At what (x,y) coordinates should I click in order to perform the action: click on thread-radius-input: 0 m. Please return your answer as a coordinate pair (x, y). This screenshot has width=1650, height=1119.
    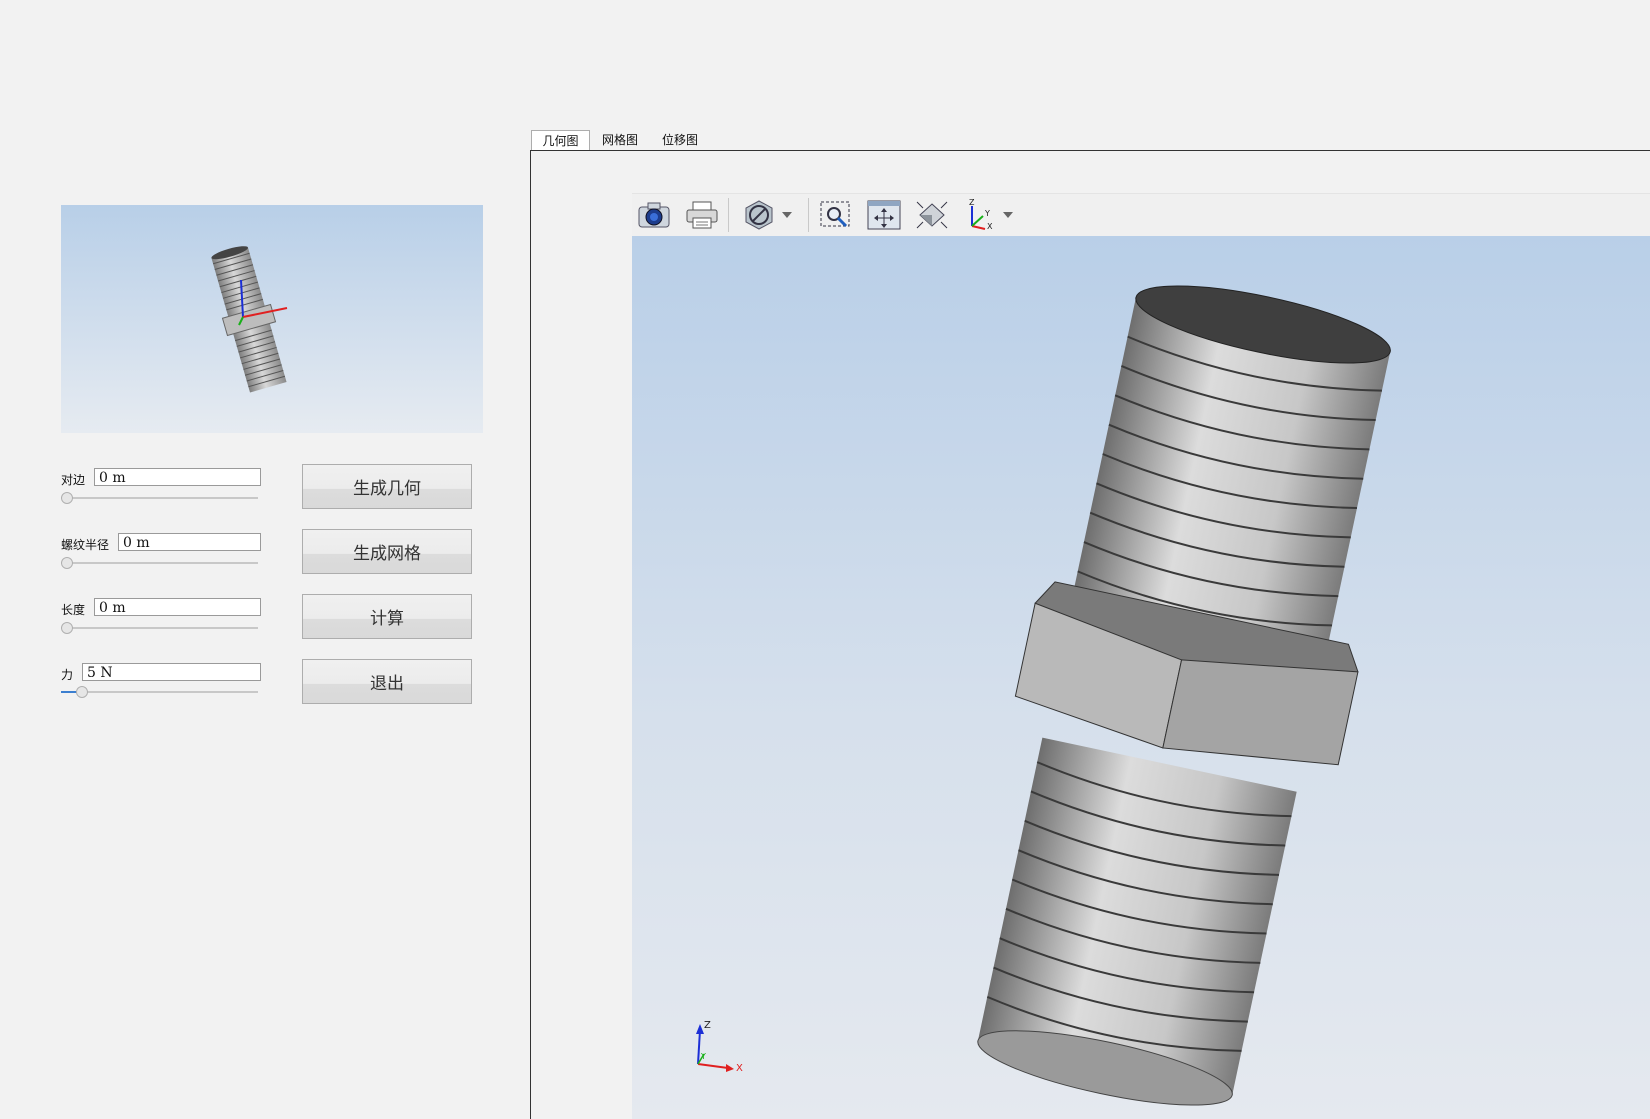
    Looking at the image, I should click on (189, 542).